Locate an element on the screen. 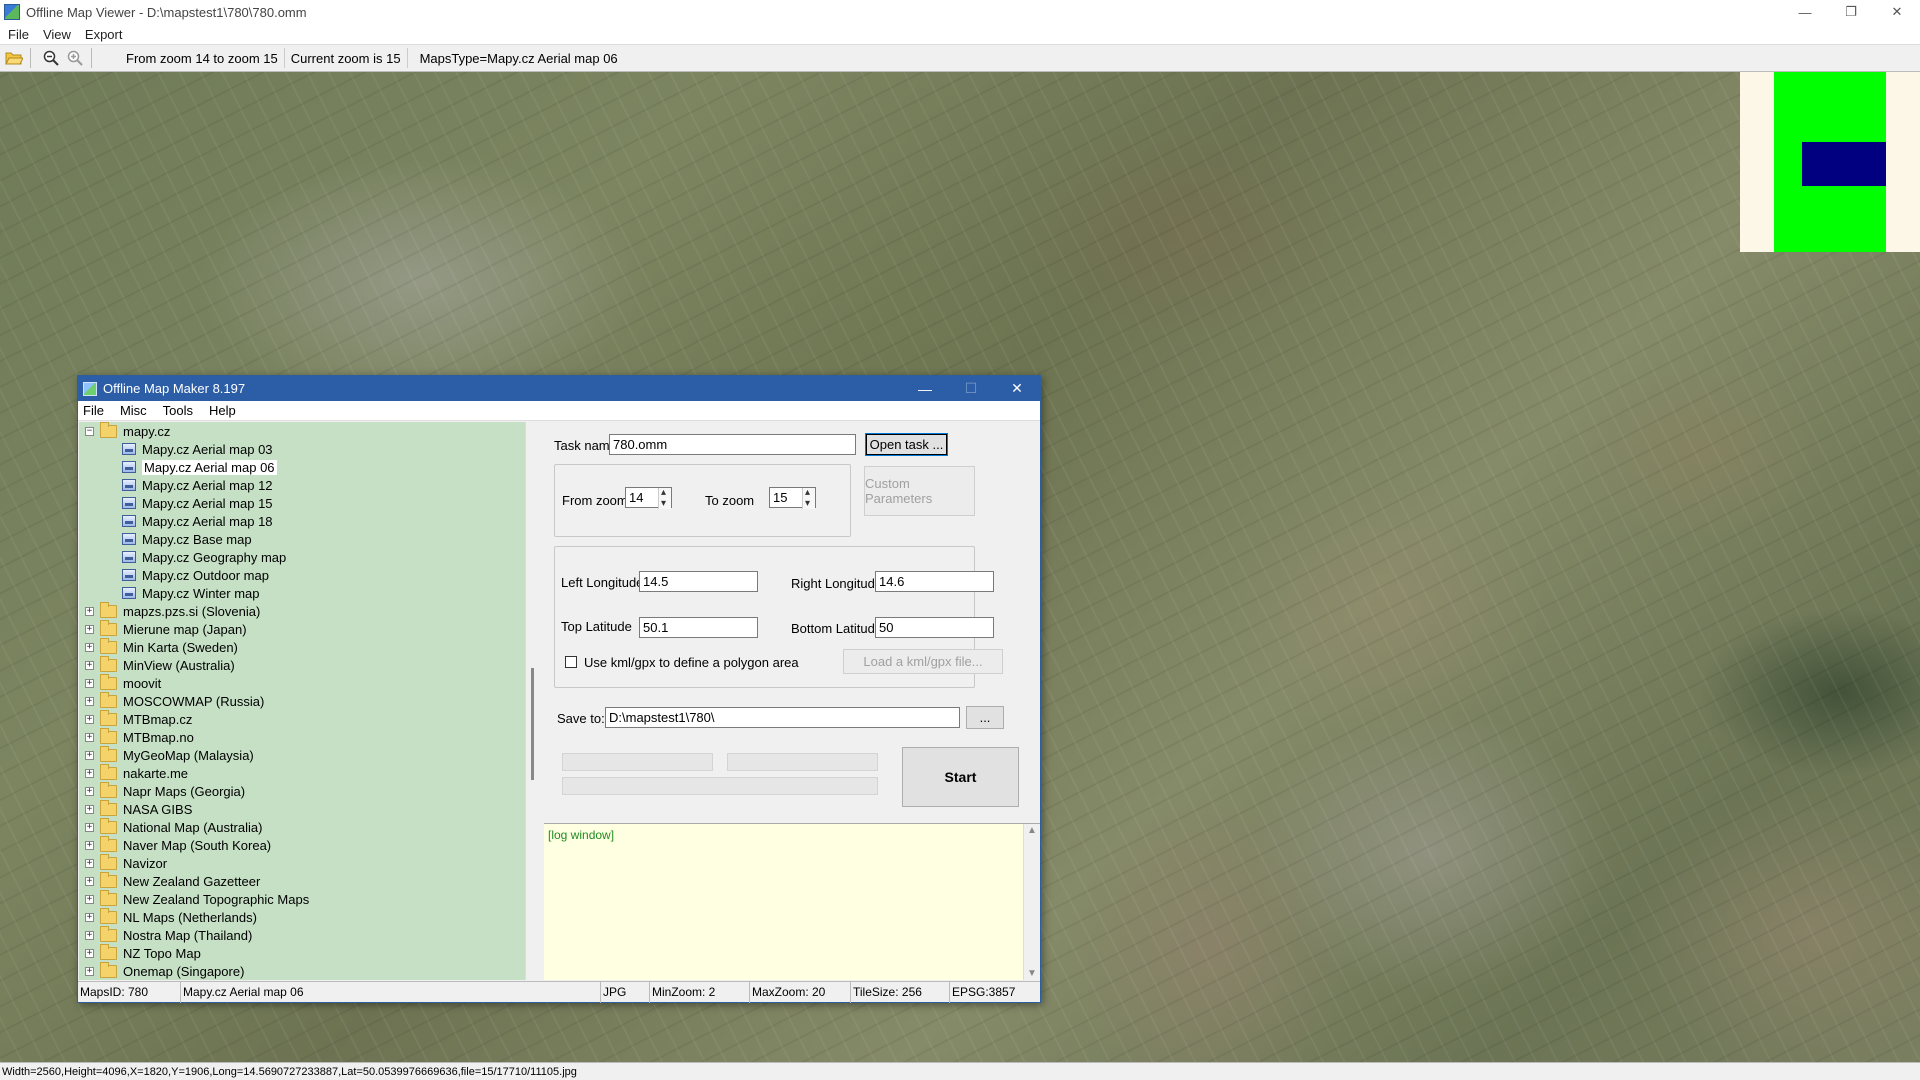 This screenshot has width=1920, height=1080. log-scrollbar: ▲ ▼ is located at coordinates (1031, 902).